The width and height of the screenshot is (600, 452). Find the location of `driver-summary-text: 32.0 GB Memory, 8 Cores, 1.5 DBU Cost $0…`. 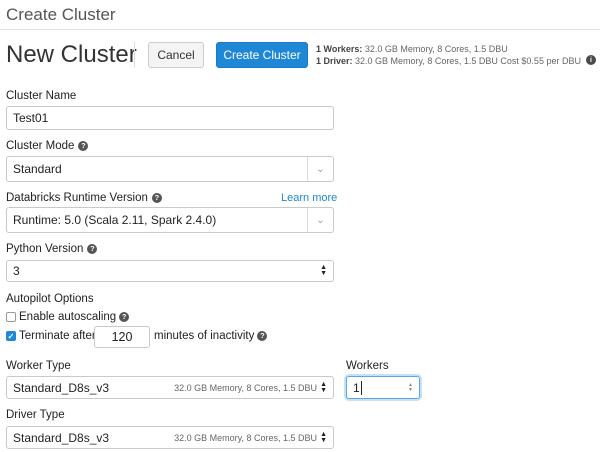

driver-summary-text: 32.0 GB Memory, 8 Cores, 1.5 DBU Cost $0… is located at coordinates (466, 61).